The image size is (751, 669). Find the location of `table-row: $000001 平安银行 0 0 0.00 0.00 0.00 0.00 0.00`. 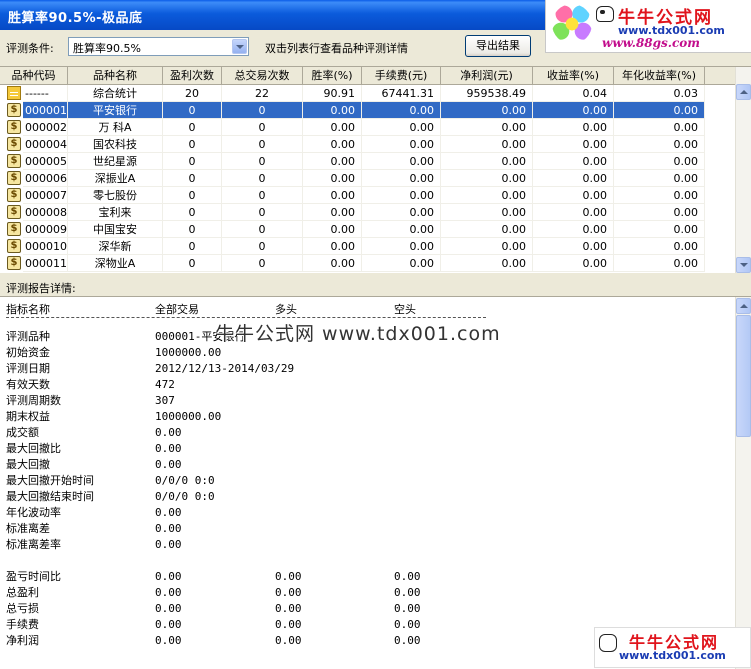

table-row: $000001 平安银行 0 0 0.00 0.00 0.00 0.00 0.00 is located at coordinates (352, 110).